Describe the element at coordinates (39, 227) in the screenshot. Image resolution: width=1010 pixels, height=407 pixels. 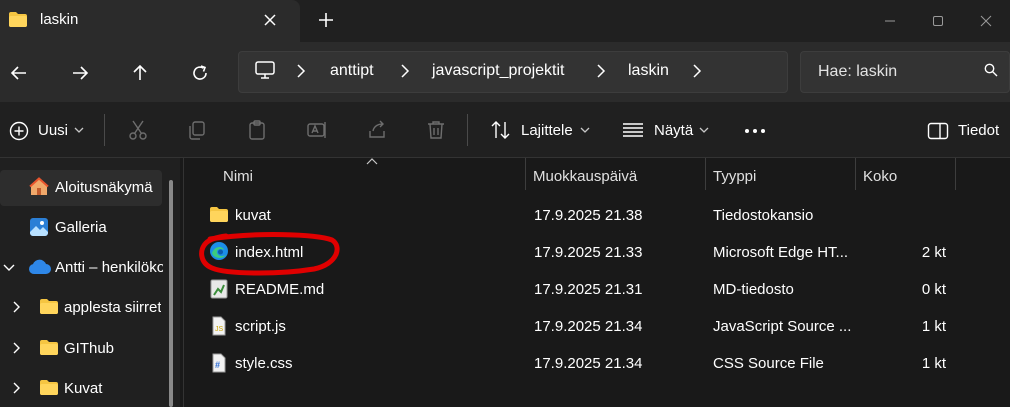
I see `gallery-icon` at that location.